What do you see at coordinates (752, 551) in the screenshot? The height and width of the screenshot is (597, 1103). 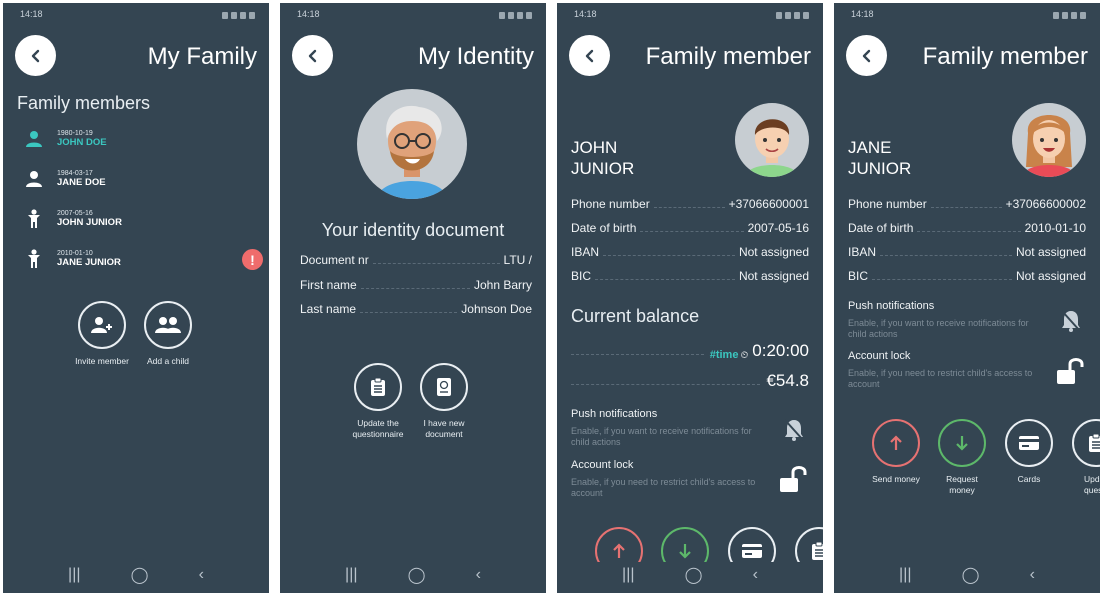 I see `credit-card-icon` at bounding box center [752, 551].